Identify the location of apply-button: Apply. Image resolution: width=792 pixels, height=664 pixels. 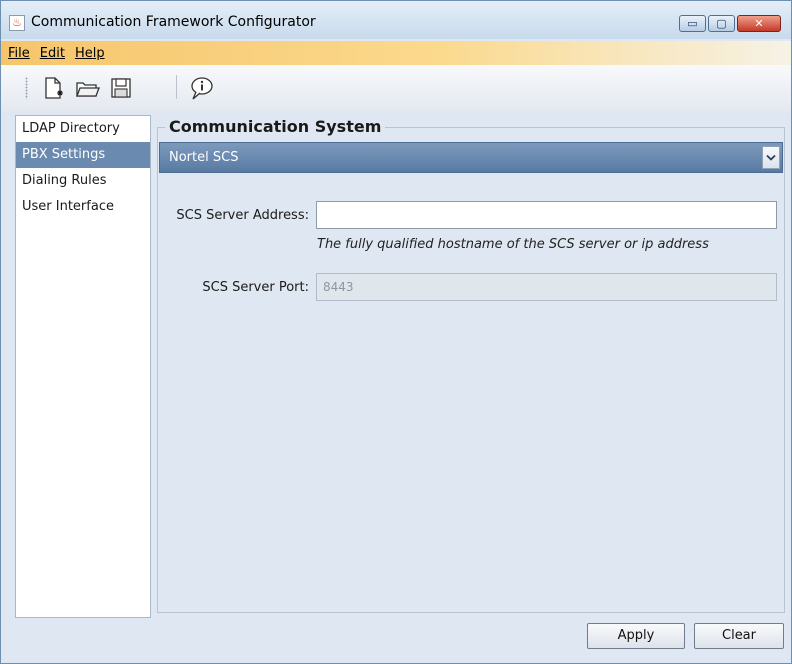
(636, 636).